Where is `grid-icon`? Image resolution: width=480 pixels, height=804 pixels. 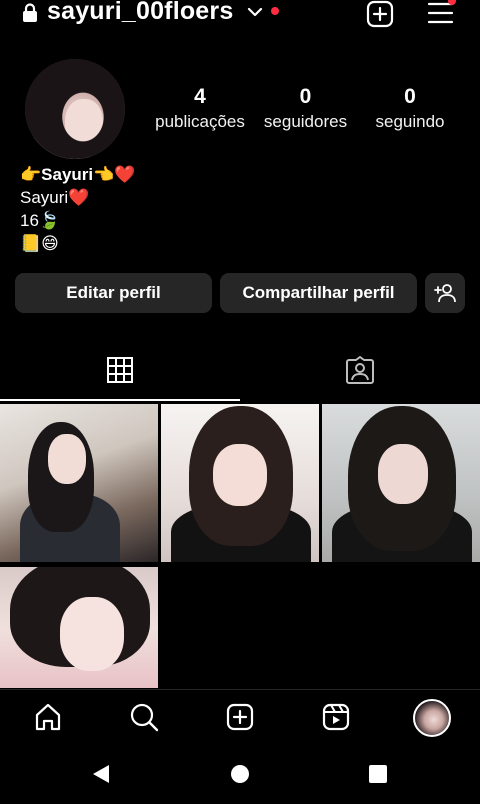 grid-icon is located at coordinates (120, 370).